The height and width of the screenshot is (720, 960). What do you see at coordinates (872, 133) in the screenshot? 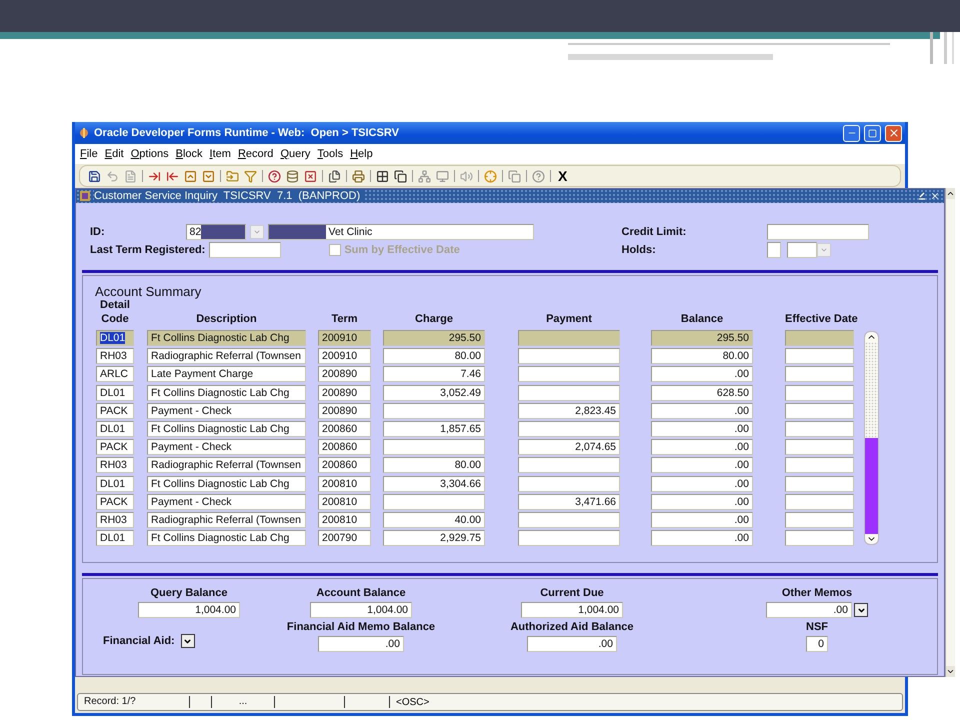
I see `maximize-button` at bounding box center [872, 133].